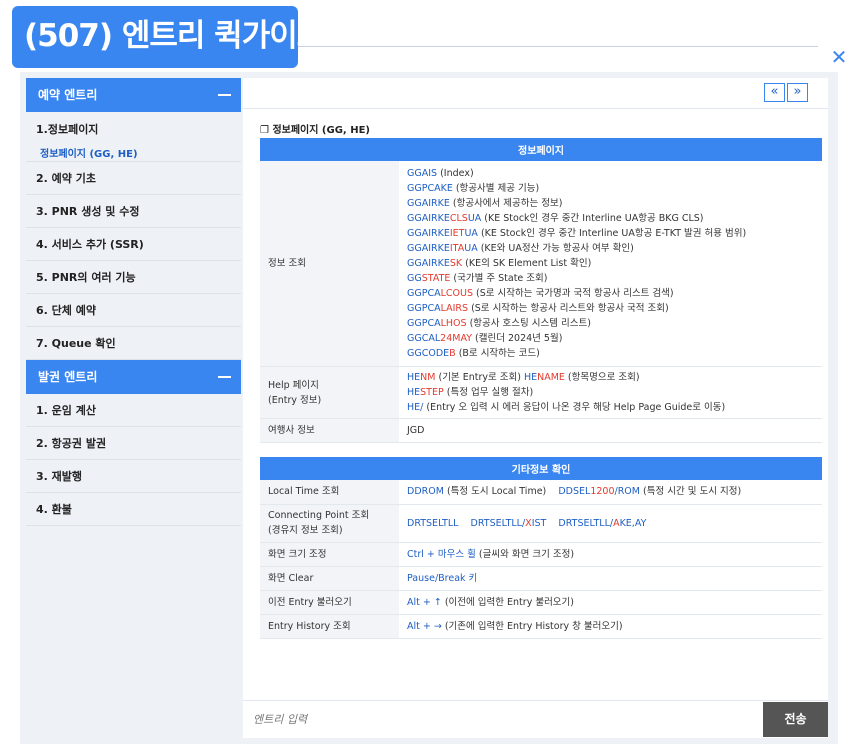 Image resolution: width=854 pixels, height=751 pixels. I want to click on row-value: Pause/Break 키, so click(610, 578).